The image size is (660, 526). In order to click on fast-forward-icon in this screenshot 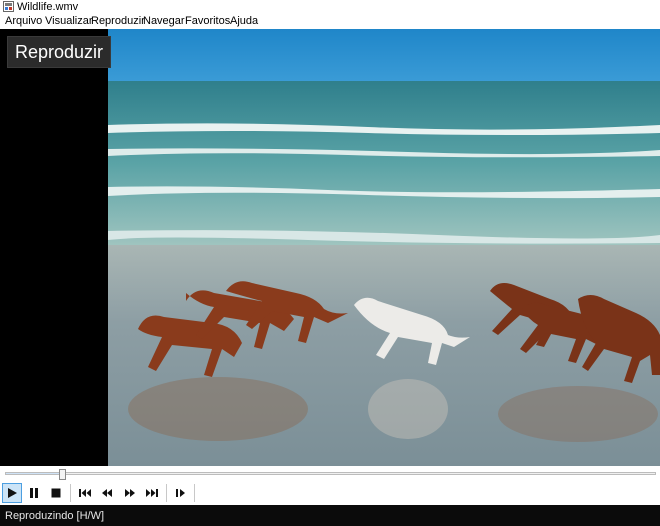, I will do `click(130, 493)`.